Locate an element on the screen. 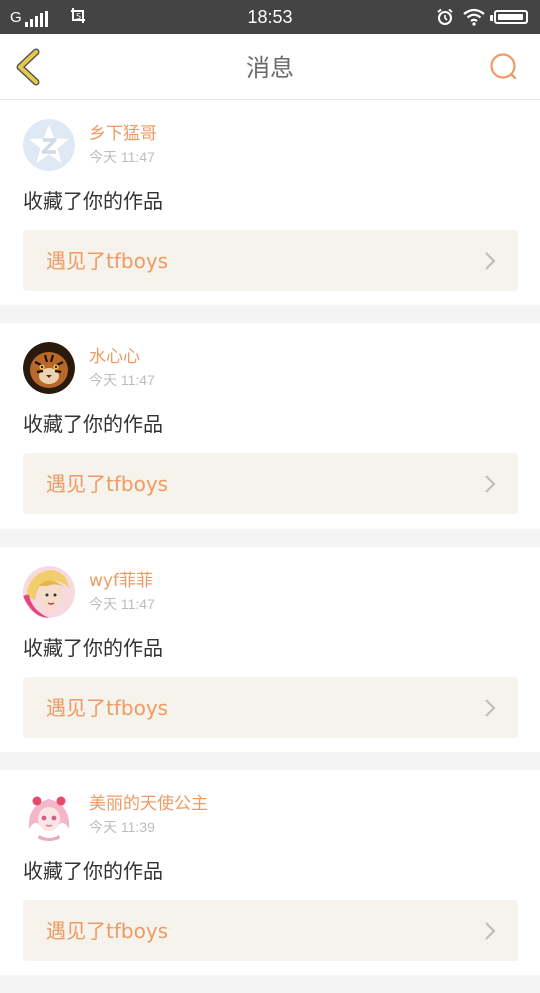 This screenshot has width=540, height=993. status-icons is located at coordinates (482, 17).